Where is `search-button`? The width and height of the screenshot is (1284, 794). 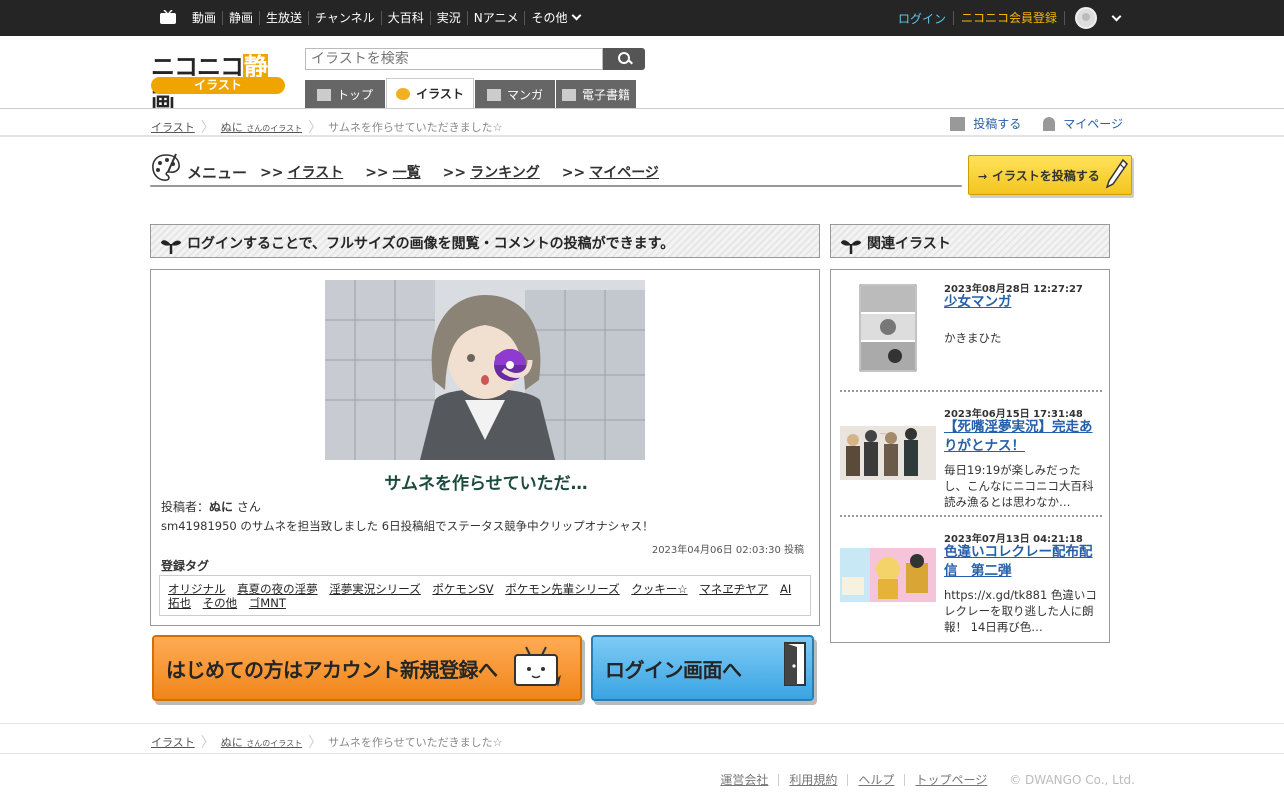 search-button is located at coordinates (624, 59).